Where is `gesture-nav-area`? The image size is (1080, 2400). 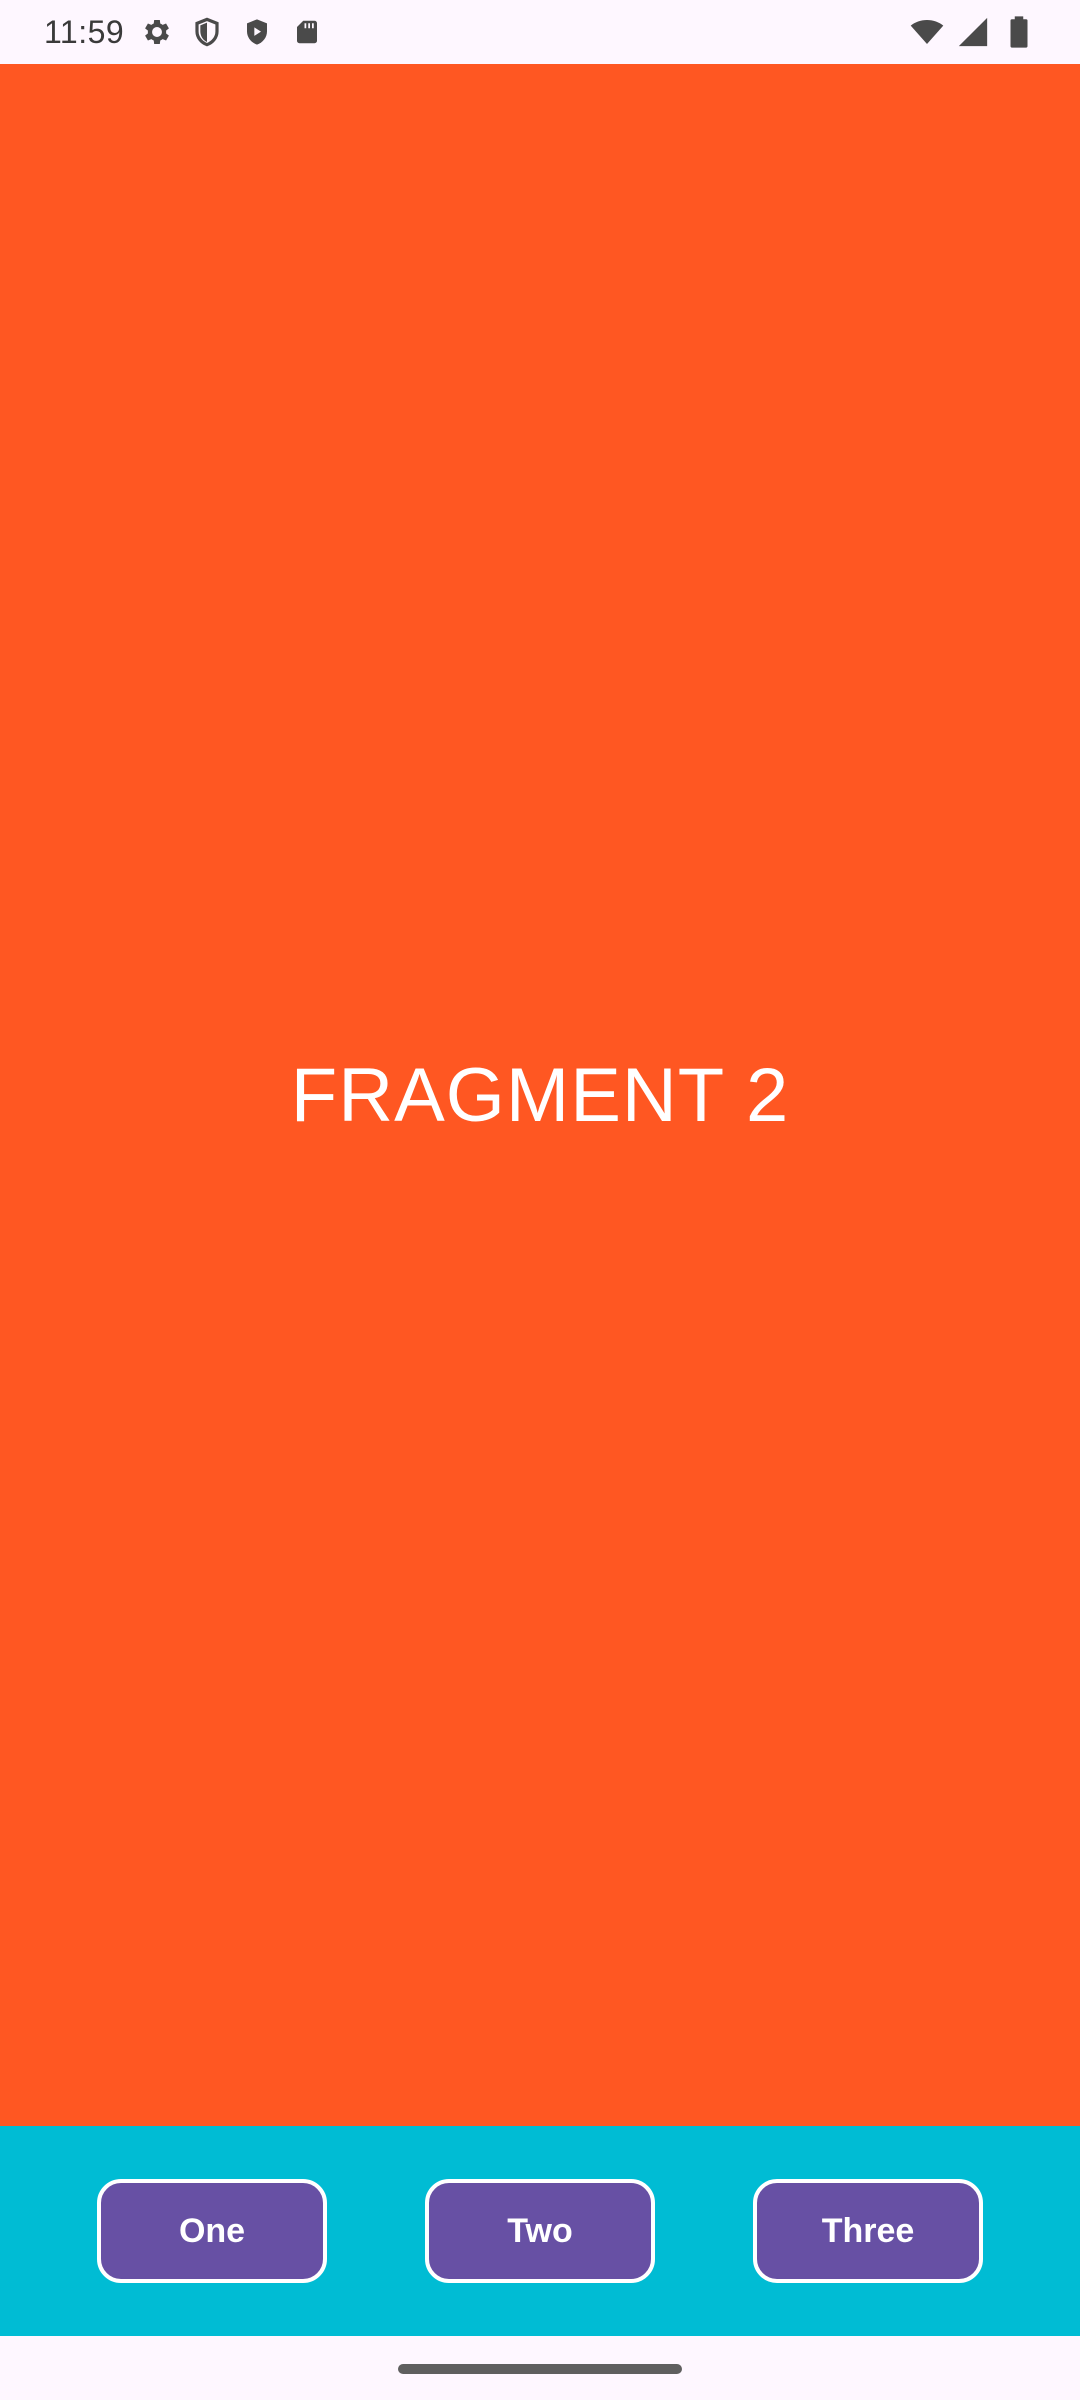 gesture-nav-area is located at coordinates (540, 2368).